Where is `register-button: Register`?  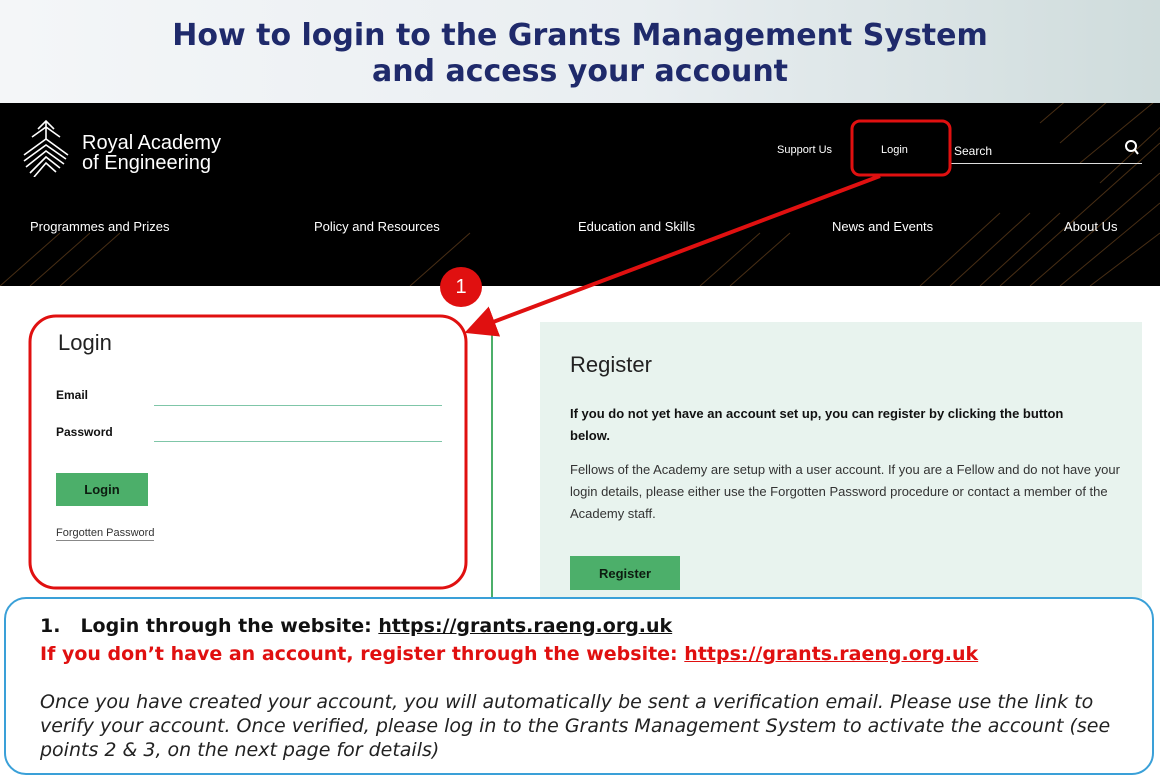
register-button: Register is located at coordinates (625, 573).